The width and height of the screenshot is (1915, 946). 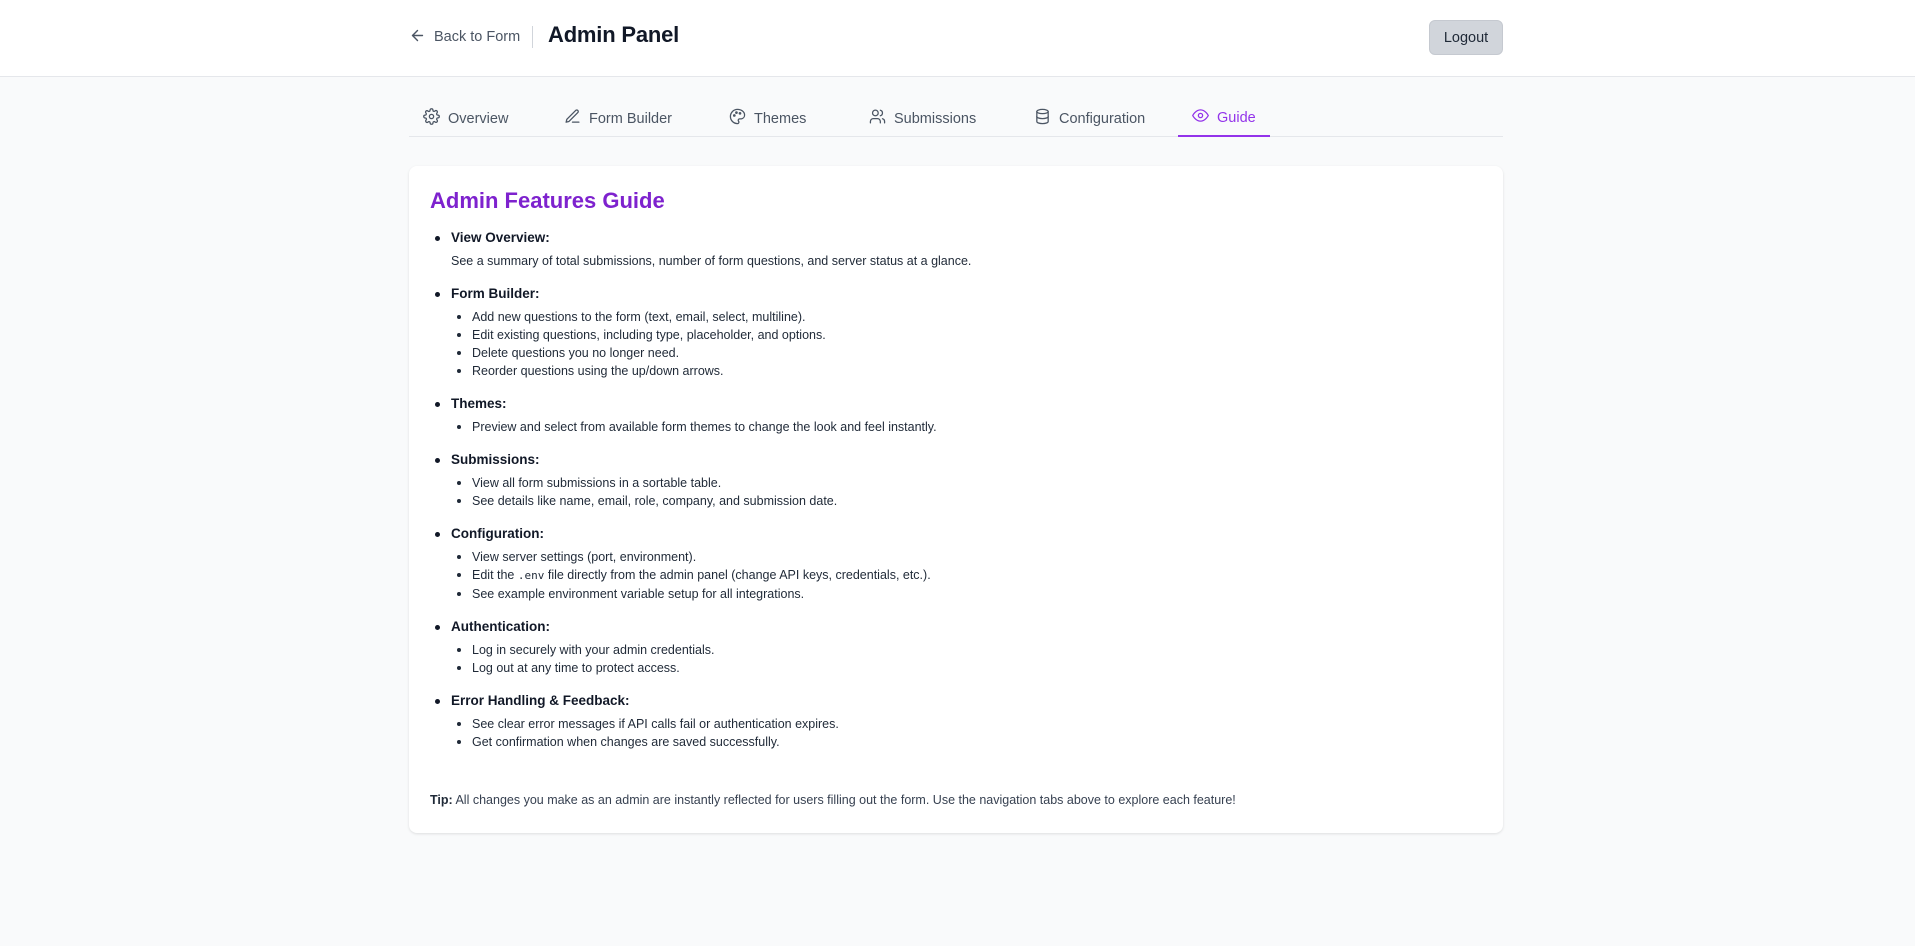 I want to click on tab-label: Form Builder, so click(x=630, y=118).